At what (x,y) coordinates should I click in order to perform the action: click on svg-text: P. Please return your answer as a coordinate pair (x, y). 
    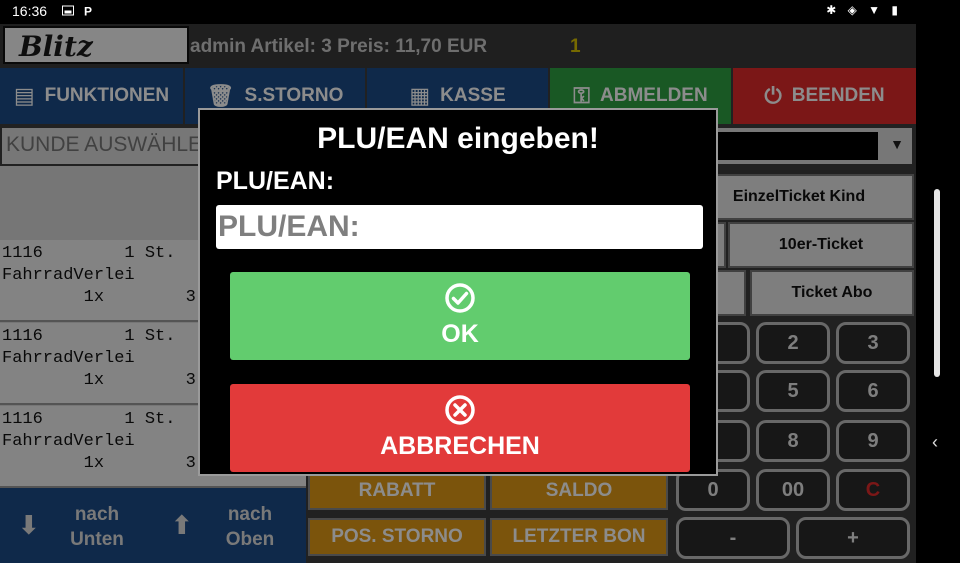
    Looking at the image, I should click on (88, 11).